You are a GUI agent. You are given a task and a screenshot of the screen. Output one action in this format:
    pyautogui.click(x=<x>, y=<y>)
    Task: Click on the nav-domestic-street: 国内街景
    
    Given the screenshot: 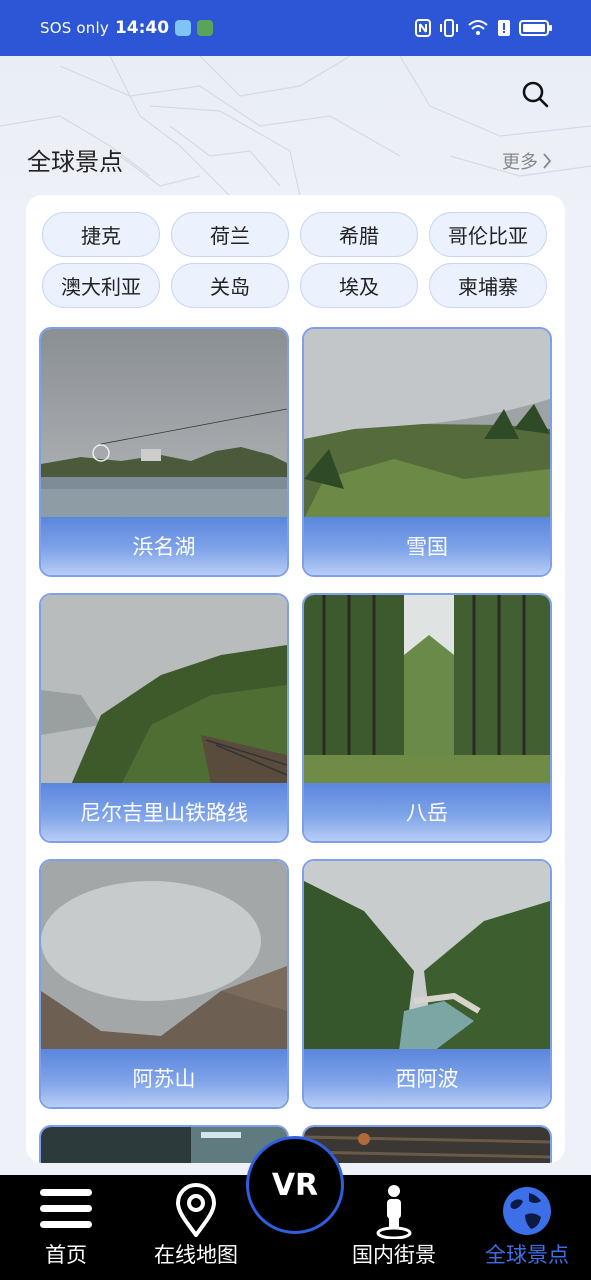 What is the action you would take?
    pyautogui.click(x=394, y=1227)
    